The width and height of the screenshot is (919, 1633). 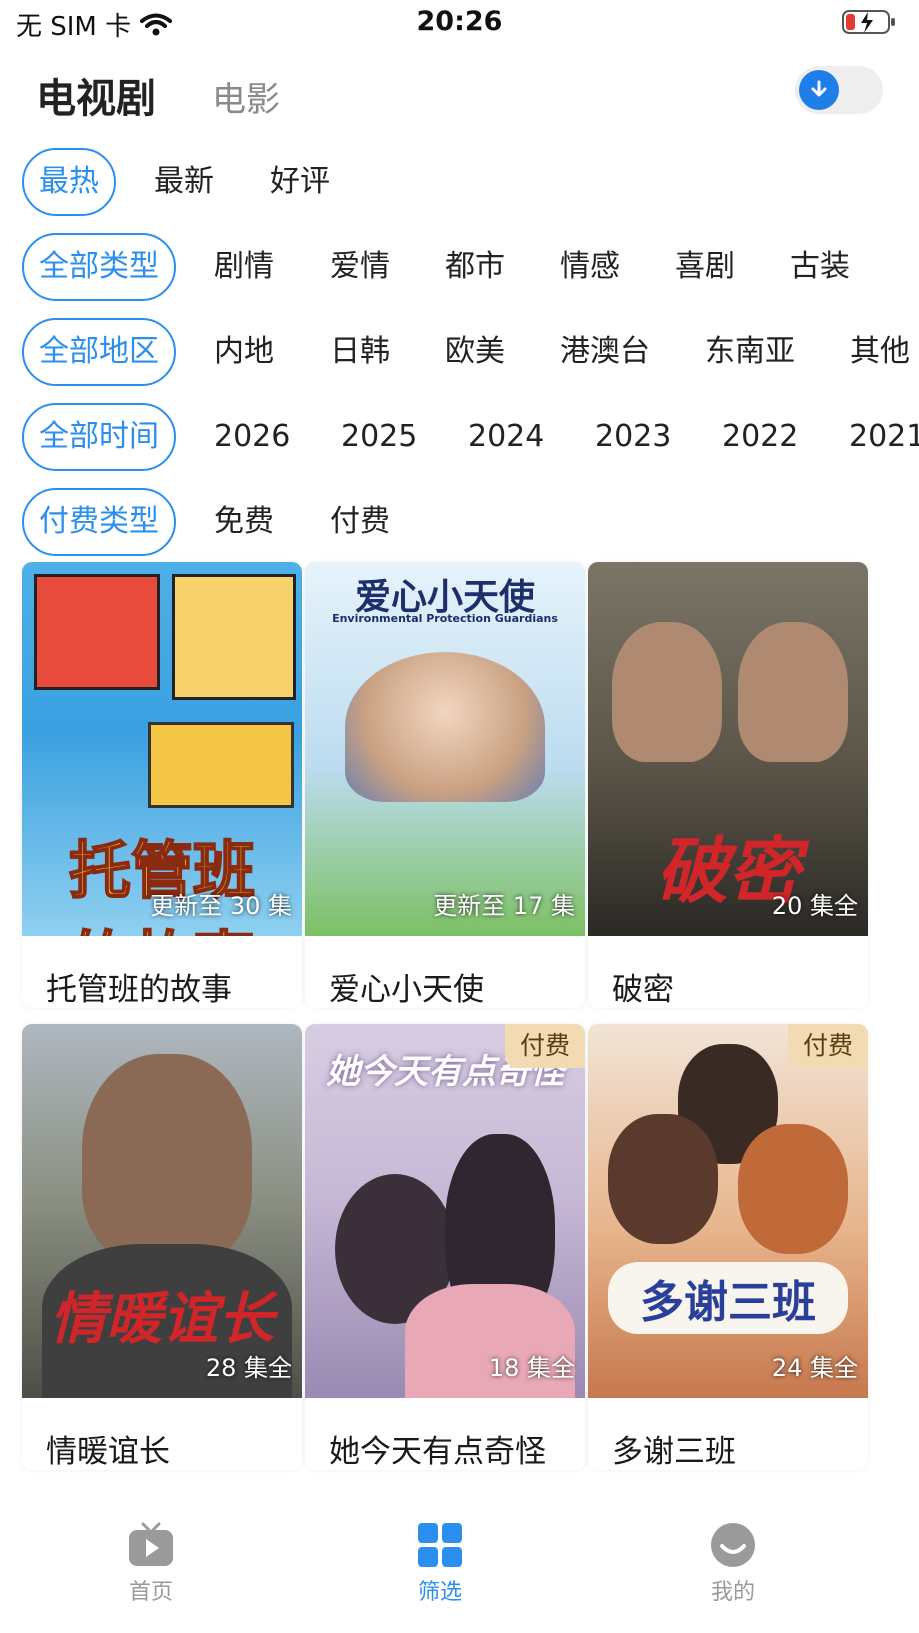 What do you see at coordinates (244, 352) in the screenshot?
I see `filter-region-option: 内地` at bounding box center [244, 352].